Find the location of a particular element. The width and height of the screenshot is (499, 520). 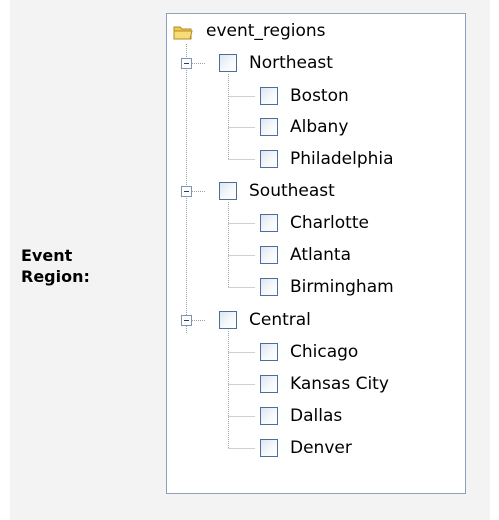

birmingham-checkbox is located at coordinates (269, 287).